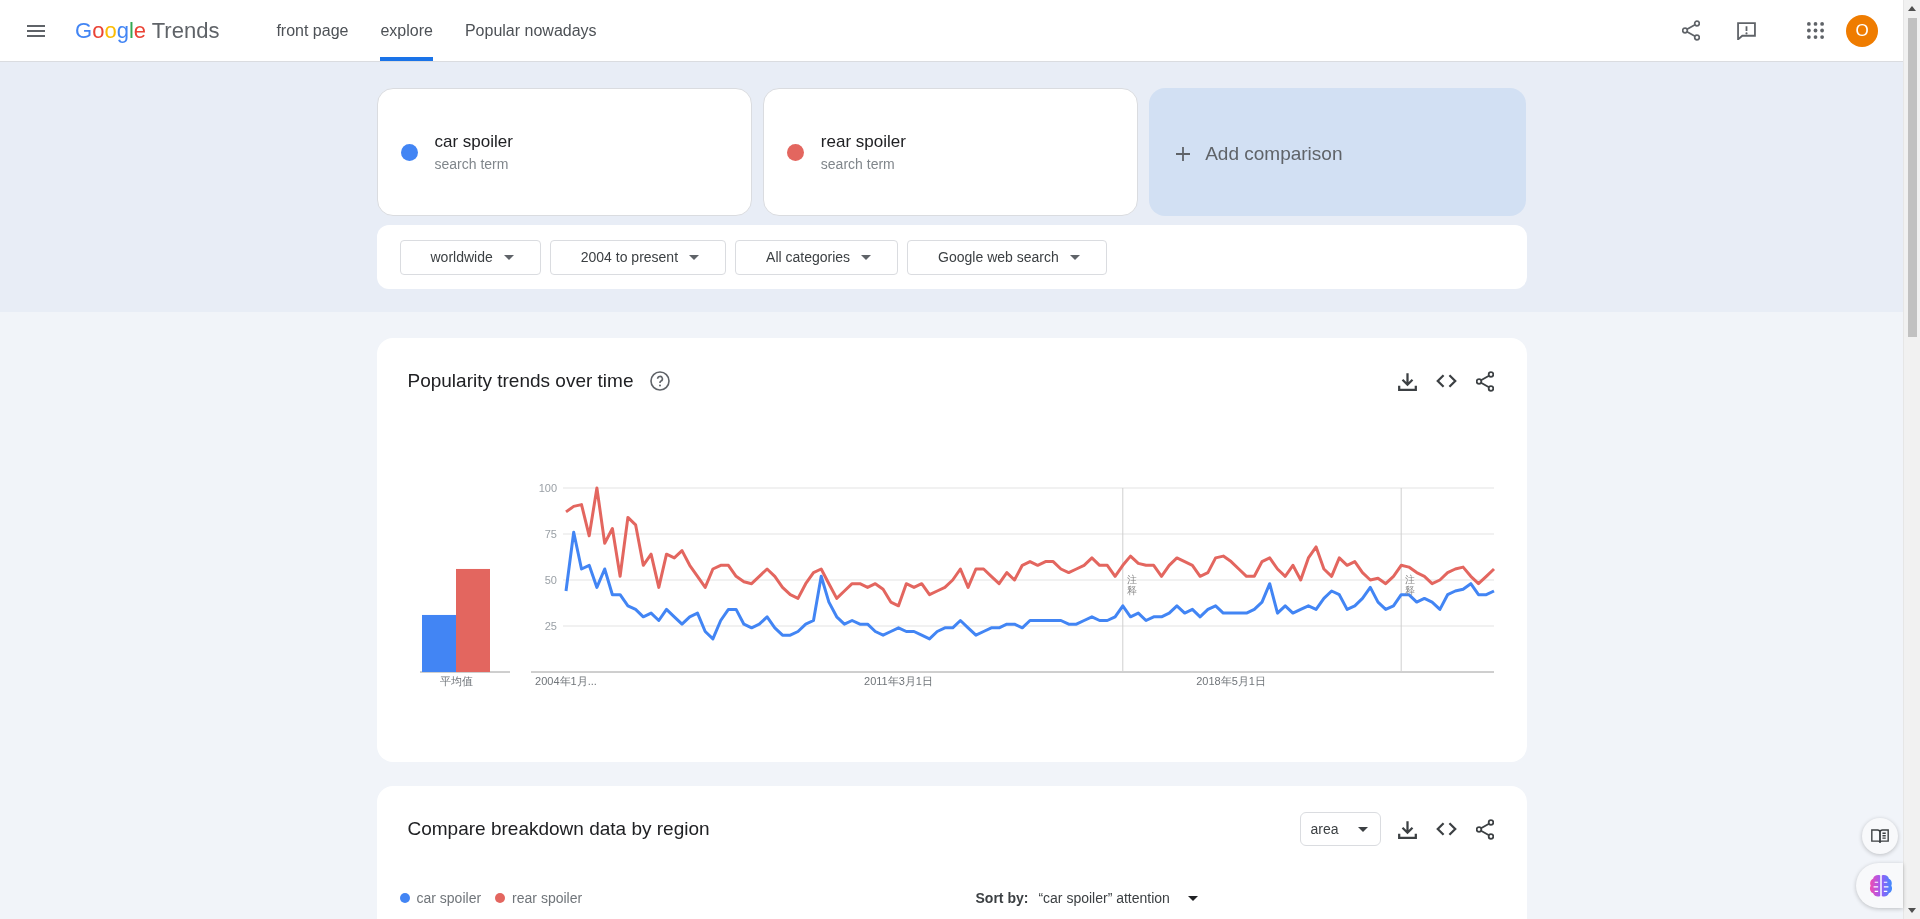  Describe the element at coordinates (530, 30) in the screenshot. I see `nav-tab: Popular nowadays` at that location.